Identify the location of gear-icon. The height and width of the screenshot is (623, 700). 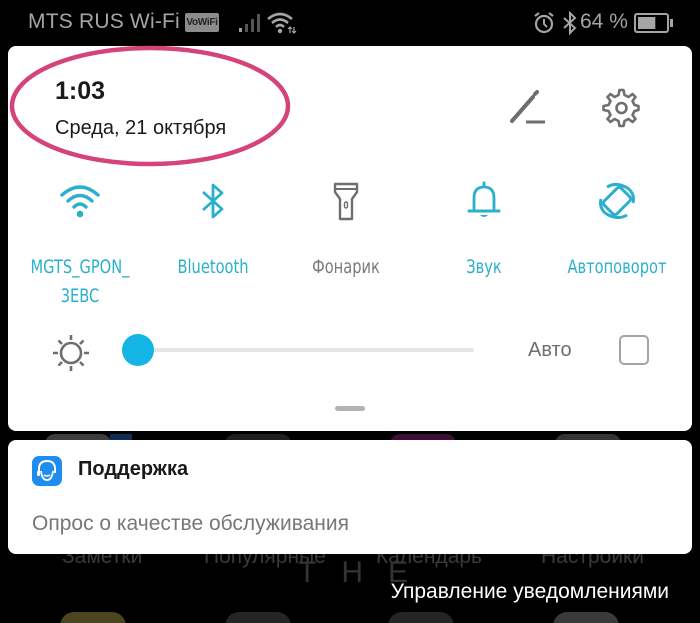
(621, 108).